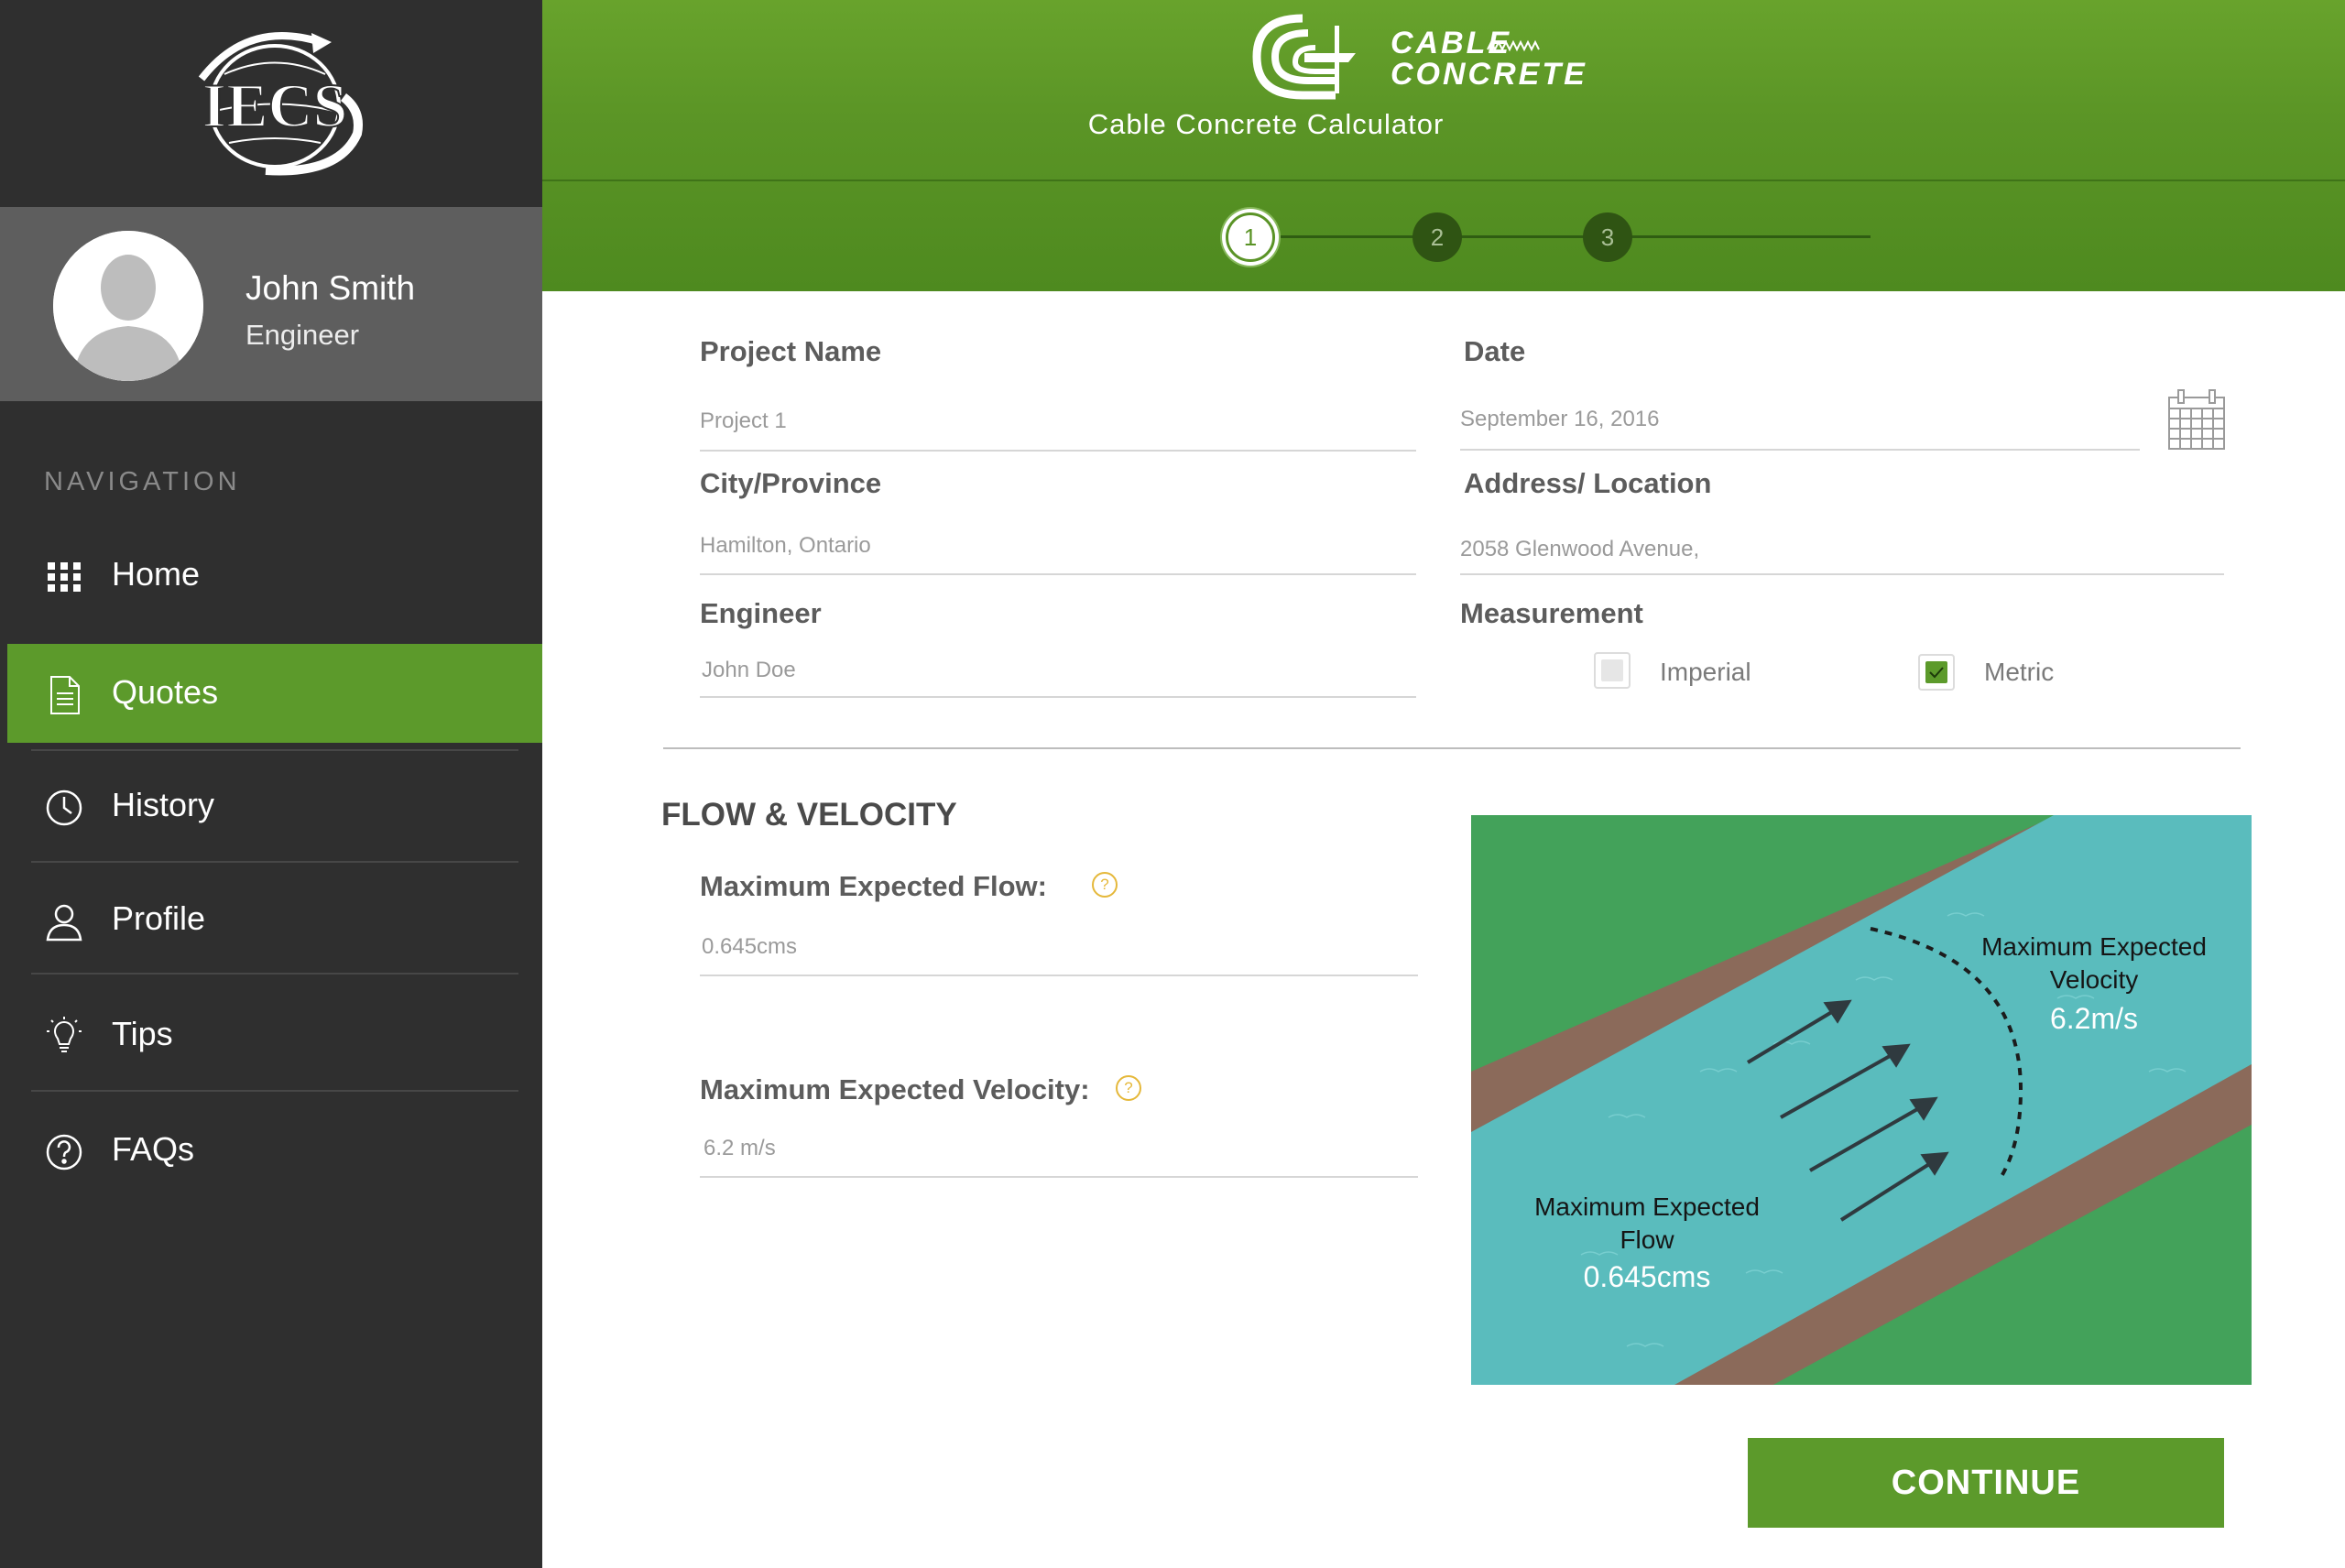  Describe the element at coordinates (2196, 419) in the screenshot. I see `calendar-icon` at that location.